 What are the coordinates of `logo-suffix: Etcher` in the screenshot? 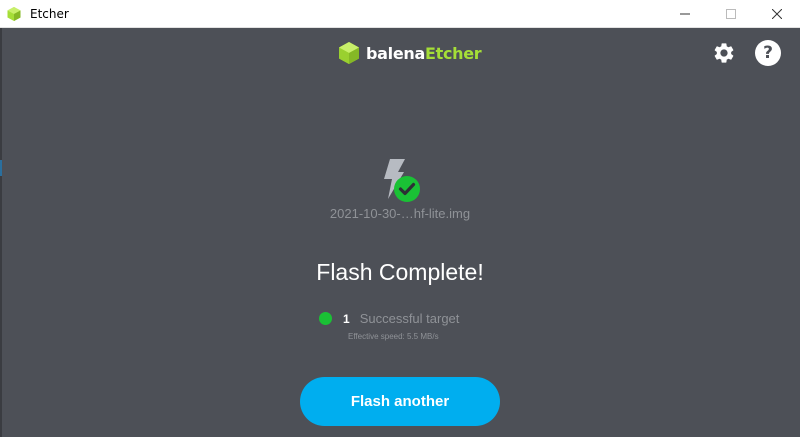 It's located at (453, 53).